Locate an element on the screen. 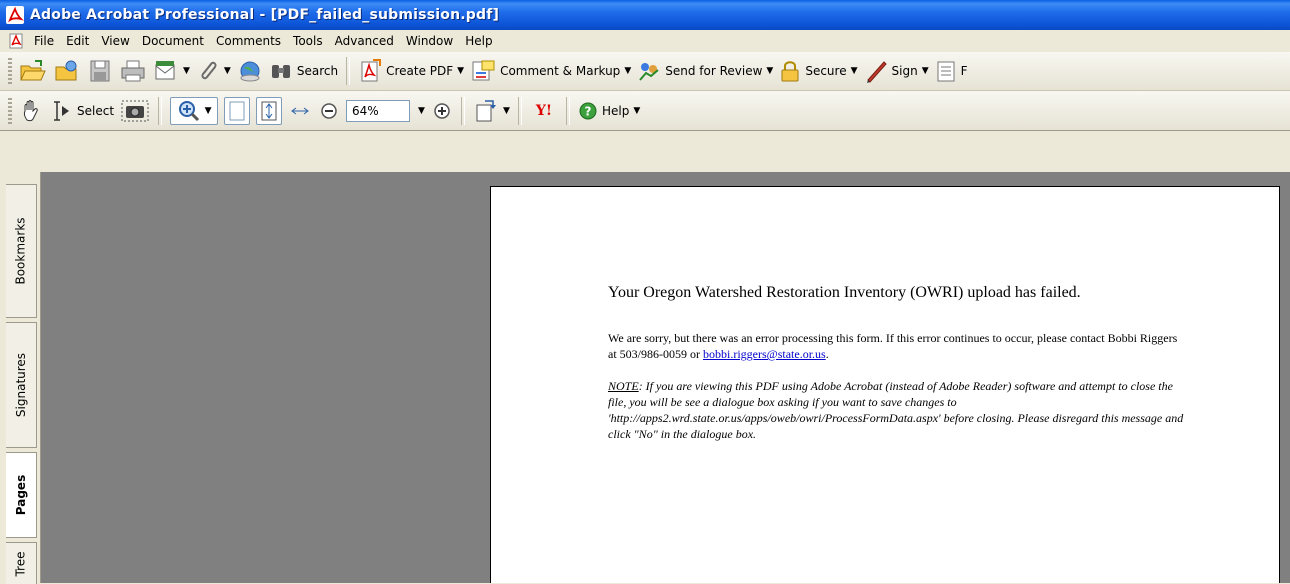  tab-pages-label: Pages is located at coordinates (21, 495).